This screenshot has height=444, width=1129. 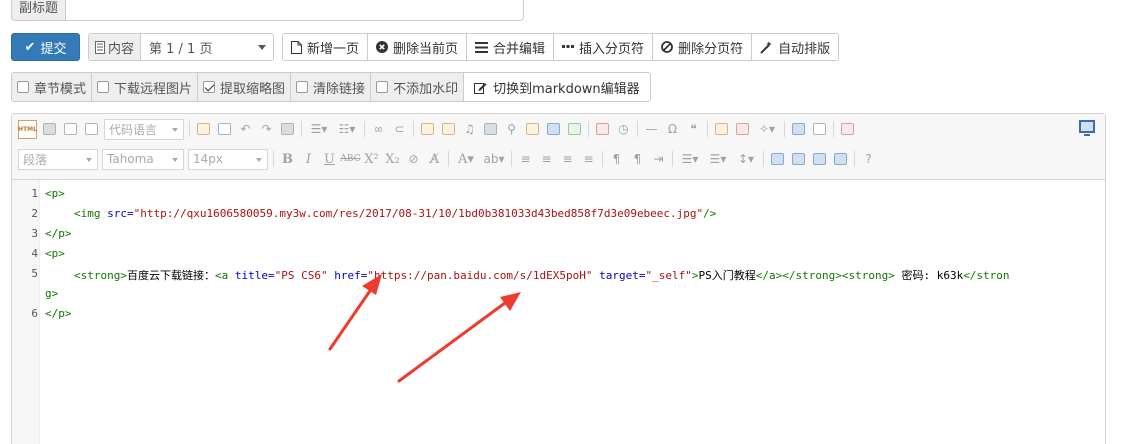 I want to click on superscript-icon: X², so click(x=371, y=159).